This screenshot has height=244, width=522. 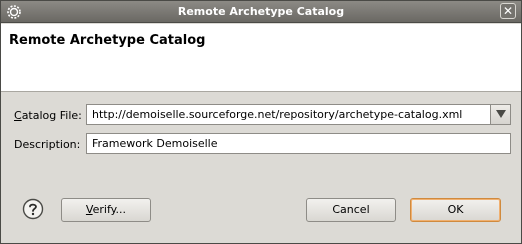 I want to click on ok-button: OK, so click(x=455, y=210).